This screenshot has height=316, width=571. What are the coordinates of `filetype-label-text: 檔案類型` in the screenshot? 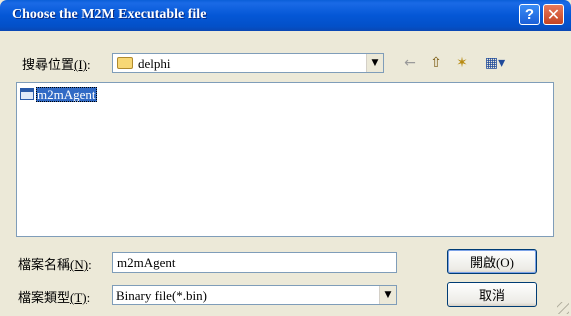 It's located at (44, 297).